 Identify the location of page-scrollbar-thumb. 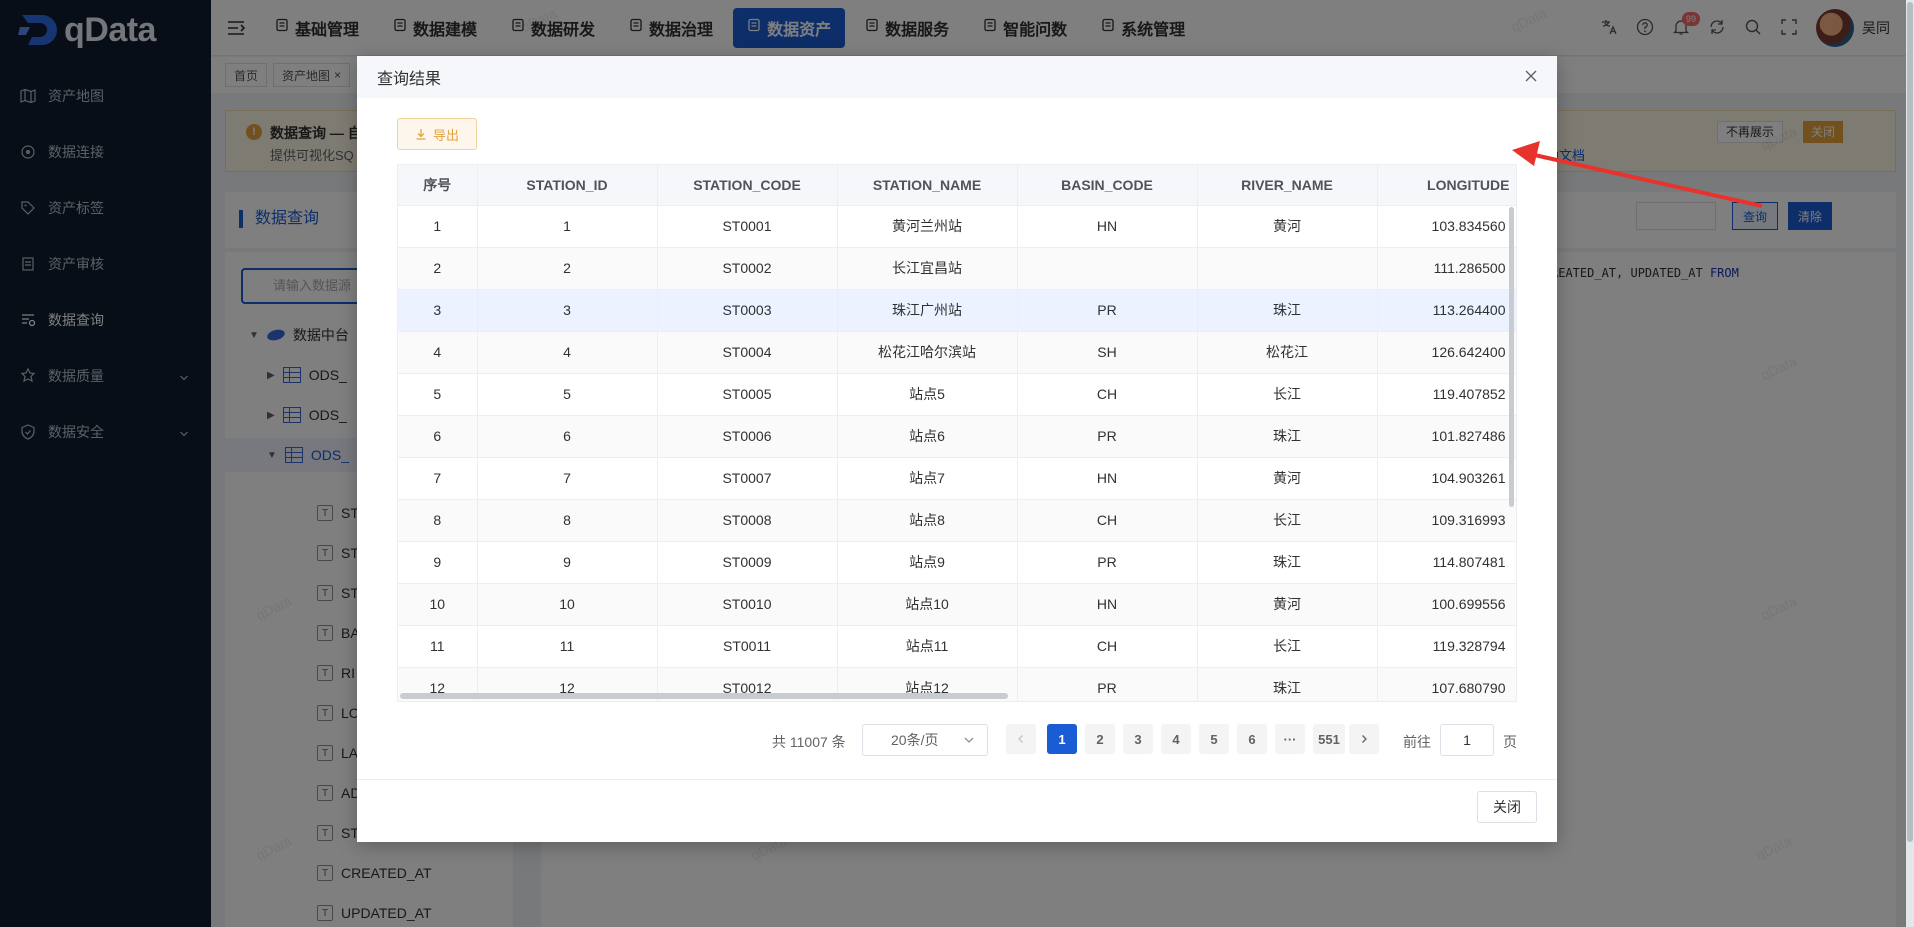
(1910, 422).